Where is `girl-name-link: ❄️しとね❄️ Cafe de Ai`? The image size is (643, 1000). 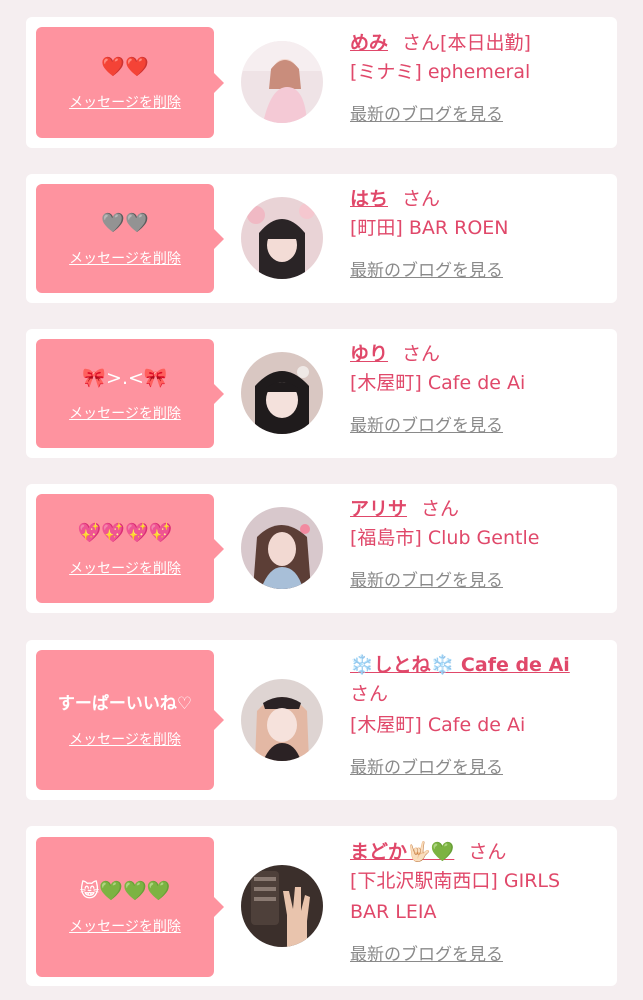
girl-name-link: ❄️しとね❄️ Cafe de Ai is located at coordinates (460, 665).